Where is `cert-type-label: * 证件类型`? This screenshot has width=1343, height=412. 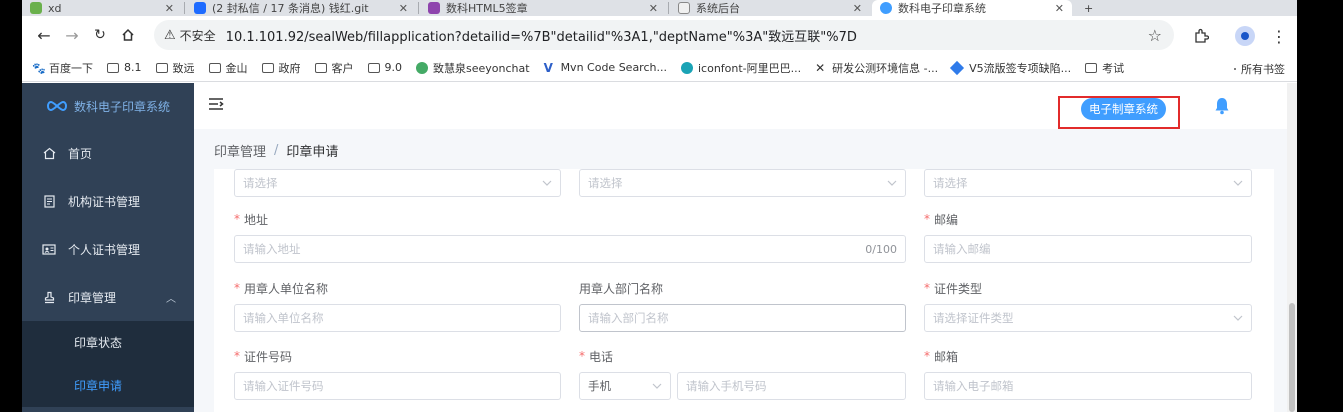 cert-type-label: * 证件类型 is located at coordinates (953, 288).